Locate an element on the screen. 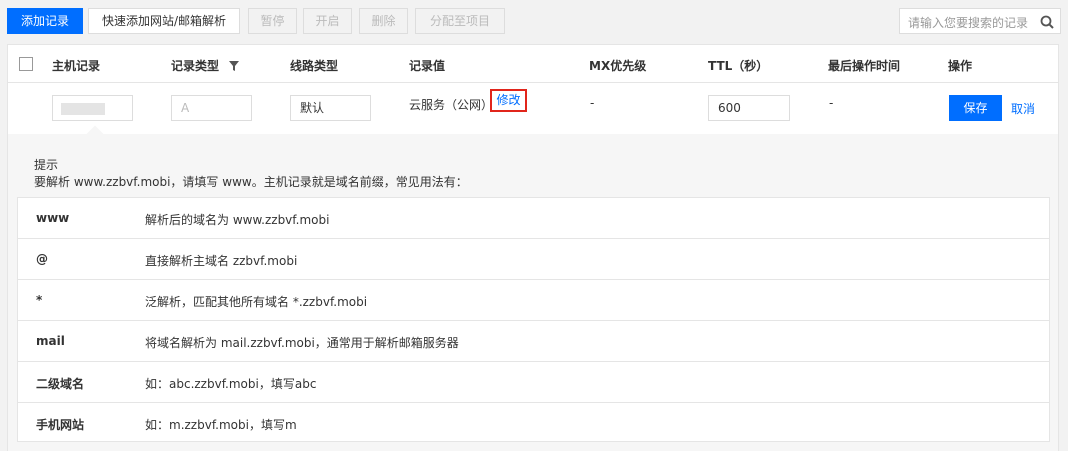 Image resolution: width=1068 pixels, height=451 pixels. header-host: 主机记录 is located at coordinates (76, 66).